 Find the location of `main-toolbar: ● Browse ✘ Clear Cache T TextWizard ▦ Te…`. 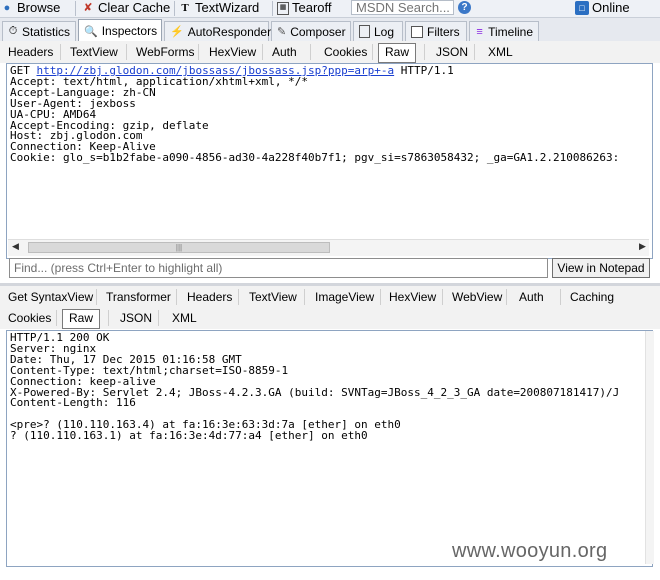

main-toolbar: ● Browse ✘ Clear Cache T TextWizard ▦ Te… is located at coordinates (330, 9).